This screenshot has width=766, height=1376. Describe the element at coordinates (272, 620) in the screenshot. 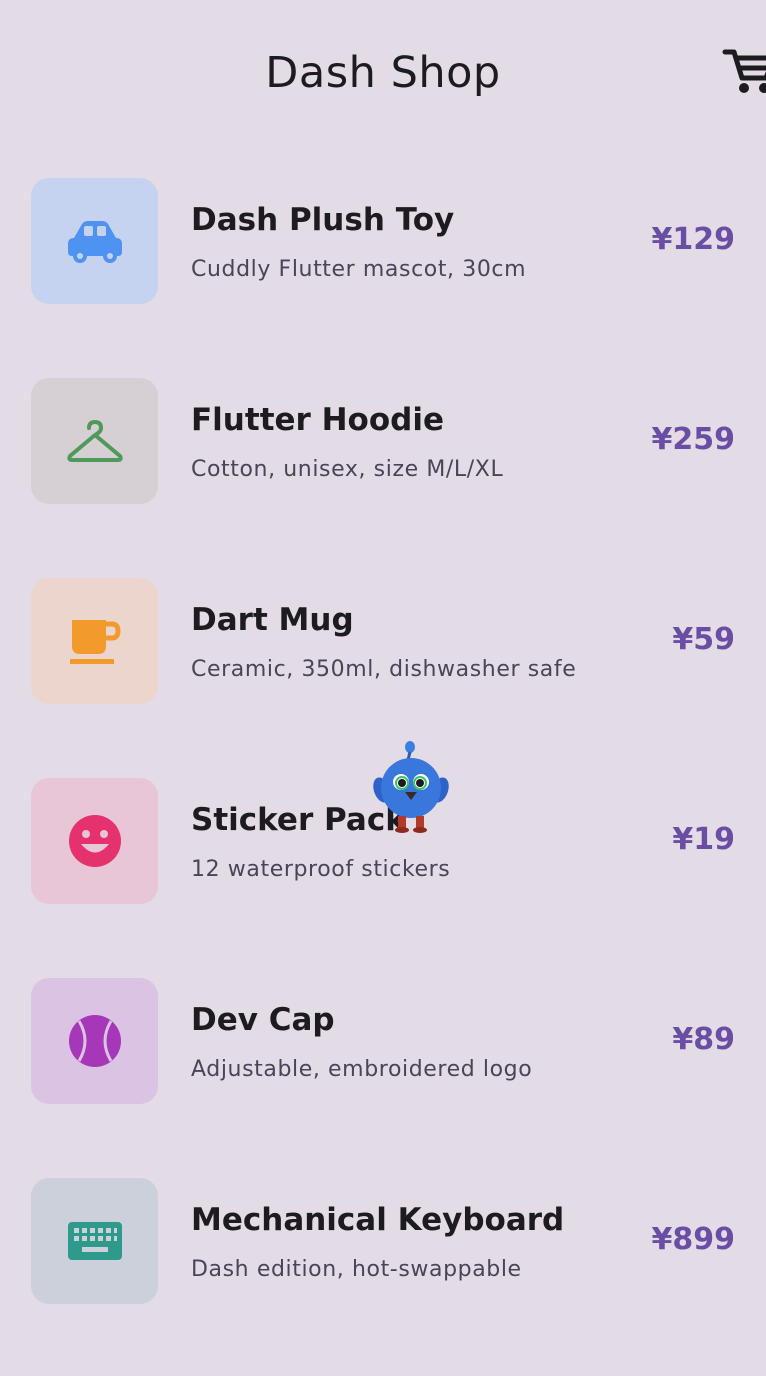

I see `product-name: Dart Mug` at that location.